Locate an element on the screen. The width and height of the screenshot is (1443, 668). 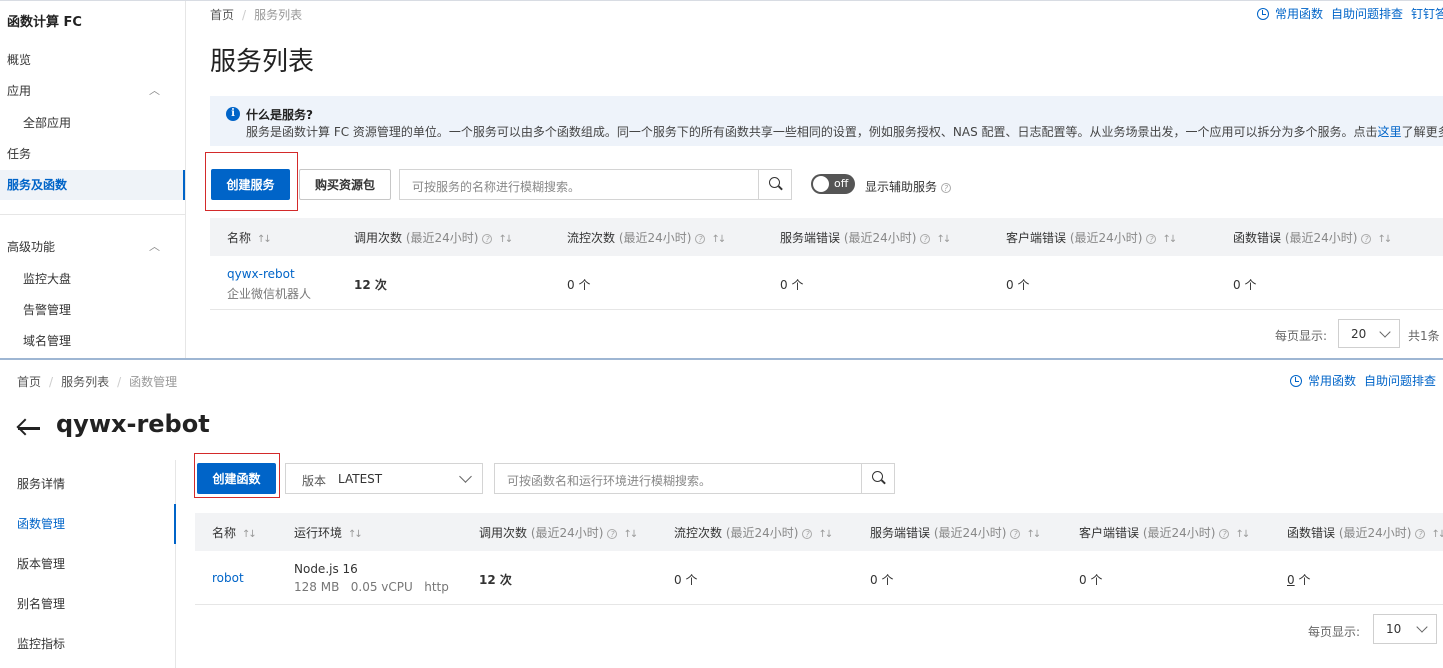
learn-more-link: 这里 is located at coordinates (1390, 132).